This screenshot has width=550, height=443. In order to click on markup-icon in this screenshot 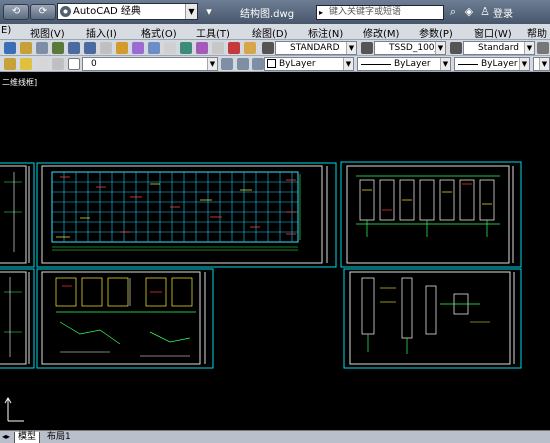, I will do `click(234, 48)`.